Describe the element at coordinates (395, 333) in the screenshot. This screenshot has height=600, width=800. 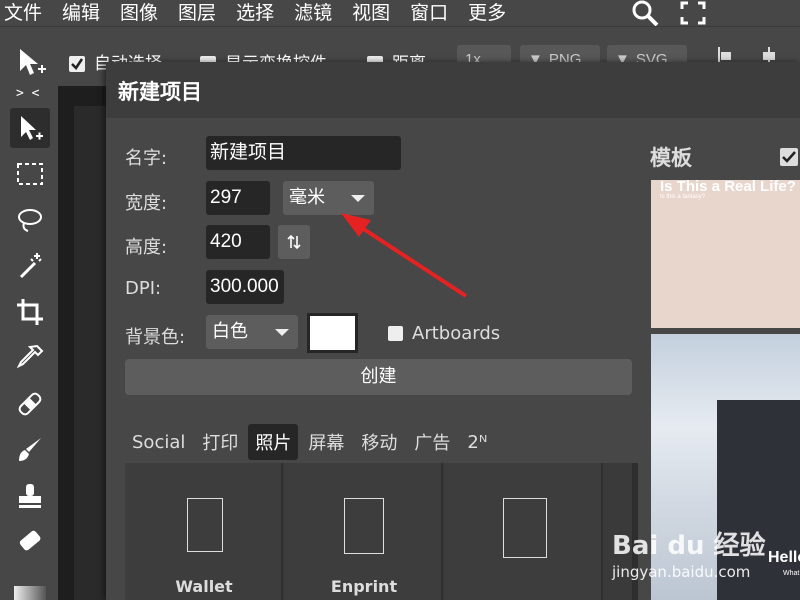
I see `artboards-checkbox` at that location.